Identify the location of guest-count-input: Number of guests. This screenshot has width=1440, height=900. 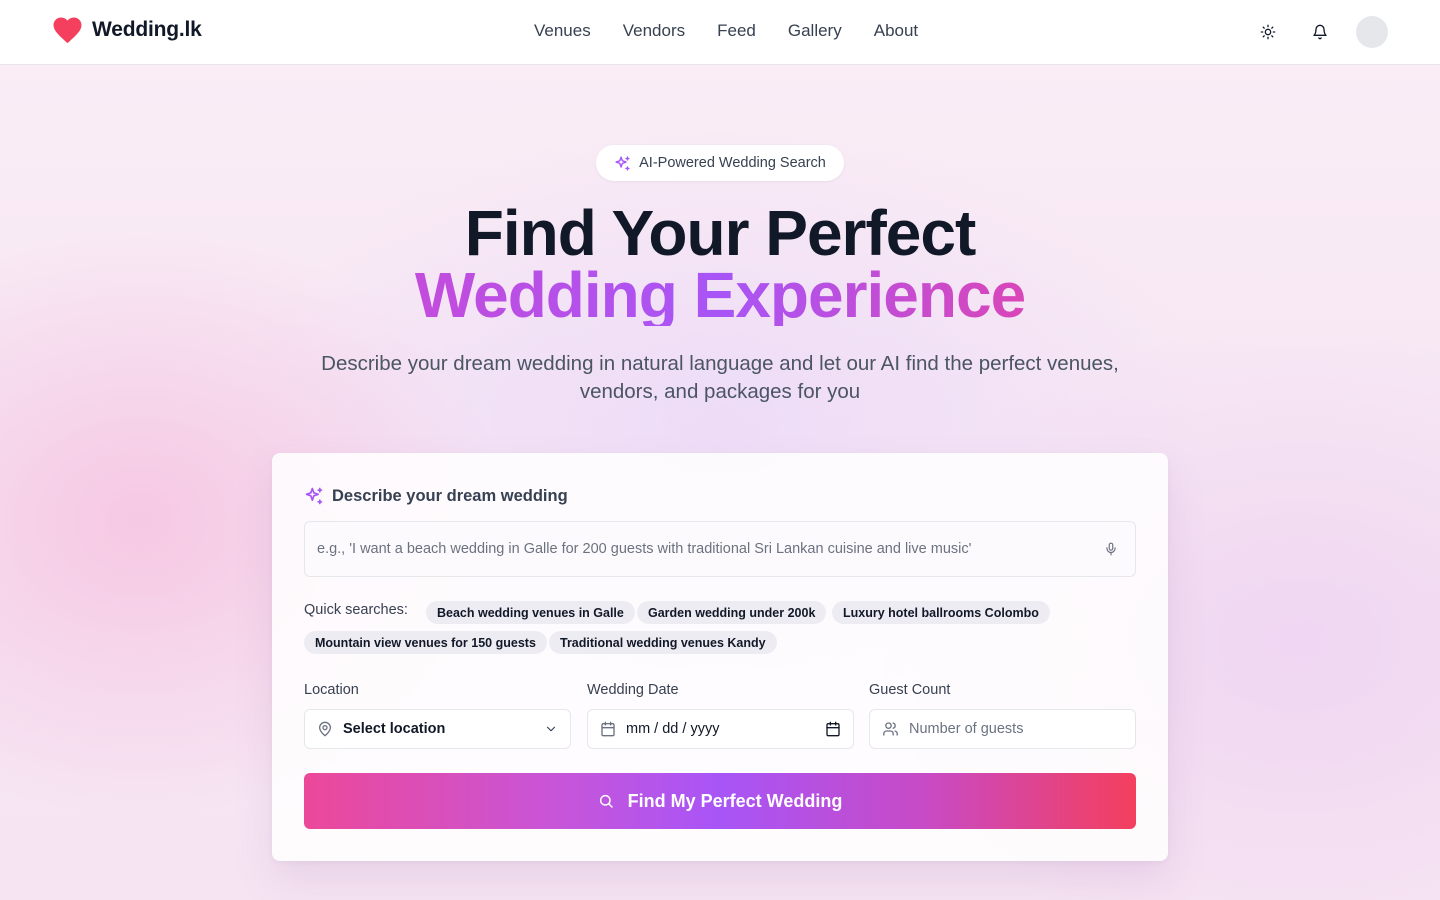
(1002, 729).